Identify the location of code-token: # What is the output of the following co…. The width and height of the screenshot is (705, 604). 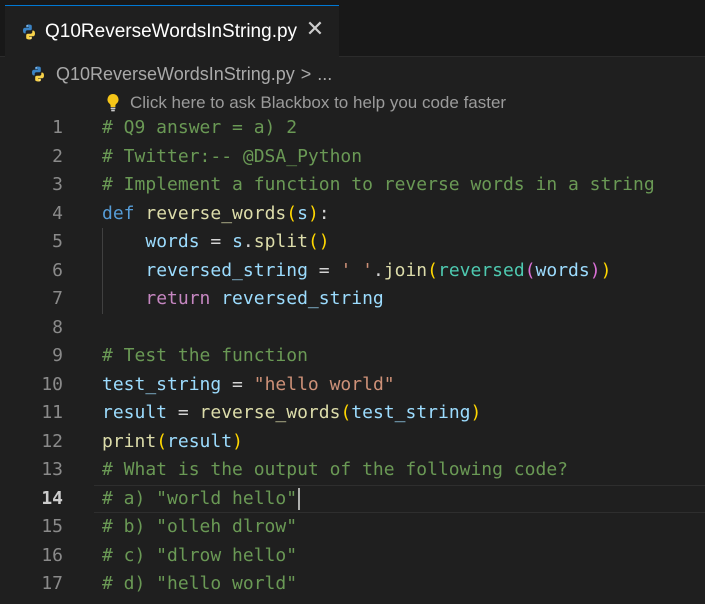
(335, 469).